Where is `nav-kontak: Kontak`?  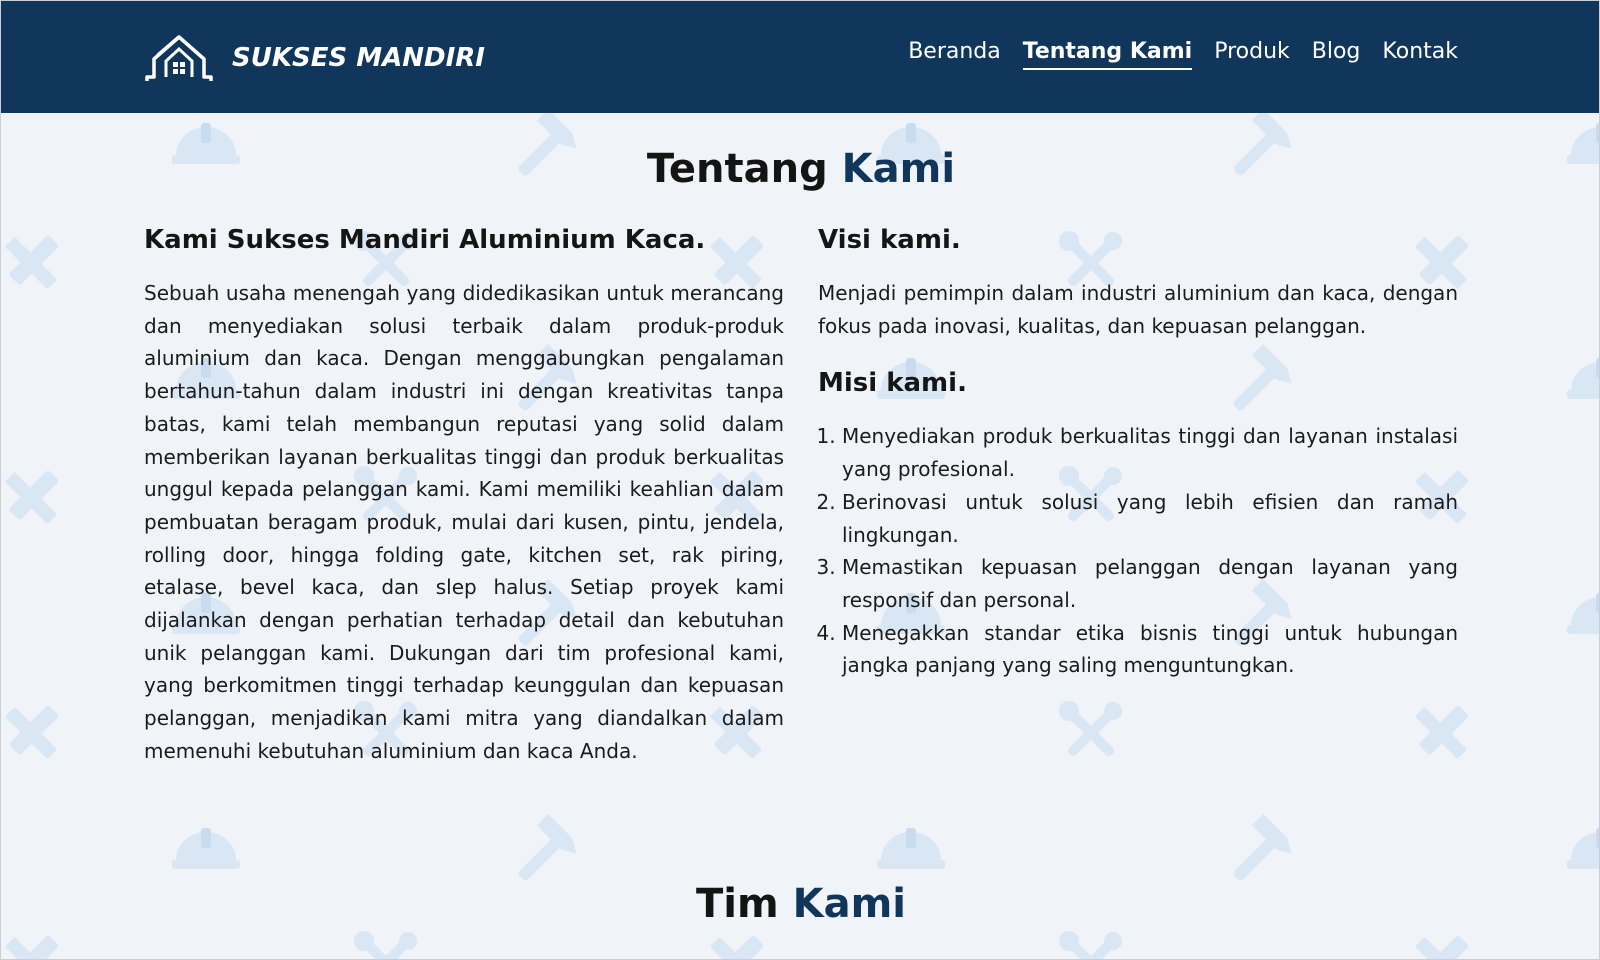
nav-kontak: Kontak is located at coordinates (1420, 54).